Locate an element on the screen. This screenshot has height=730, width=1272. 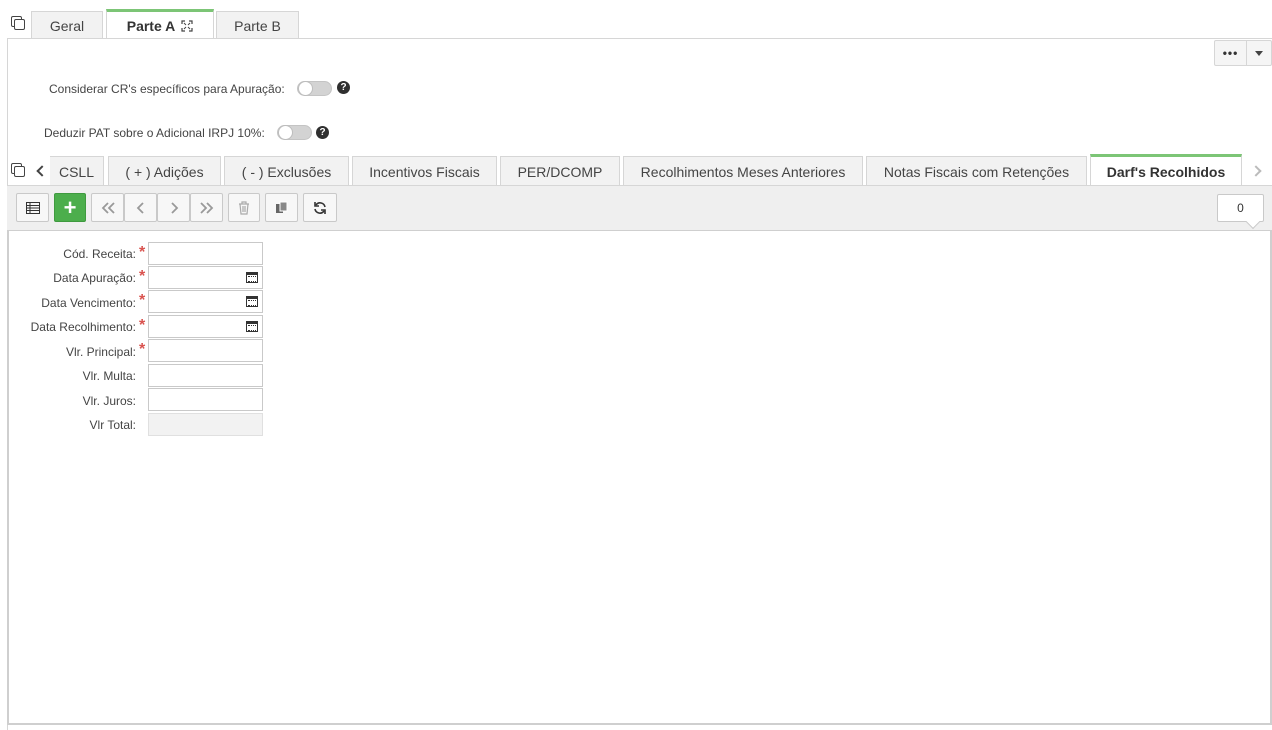
more-icon: ••• is located at coordinates (1231, 53).